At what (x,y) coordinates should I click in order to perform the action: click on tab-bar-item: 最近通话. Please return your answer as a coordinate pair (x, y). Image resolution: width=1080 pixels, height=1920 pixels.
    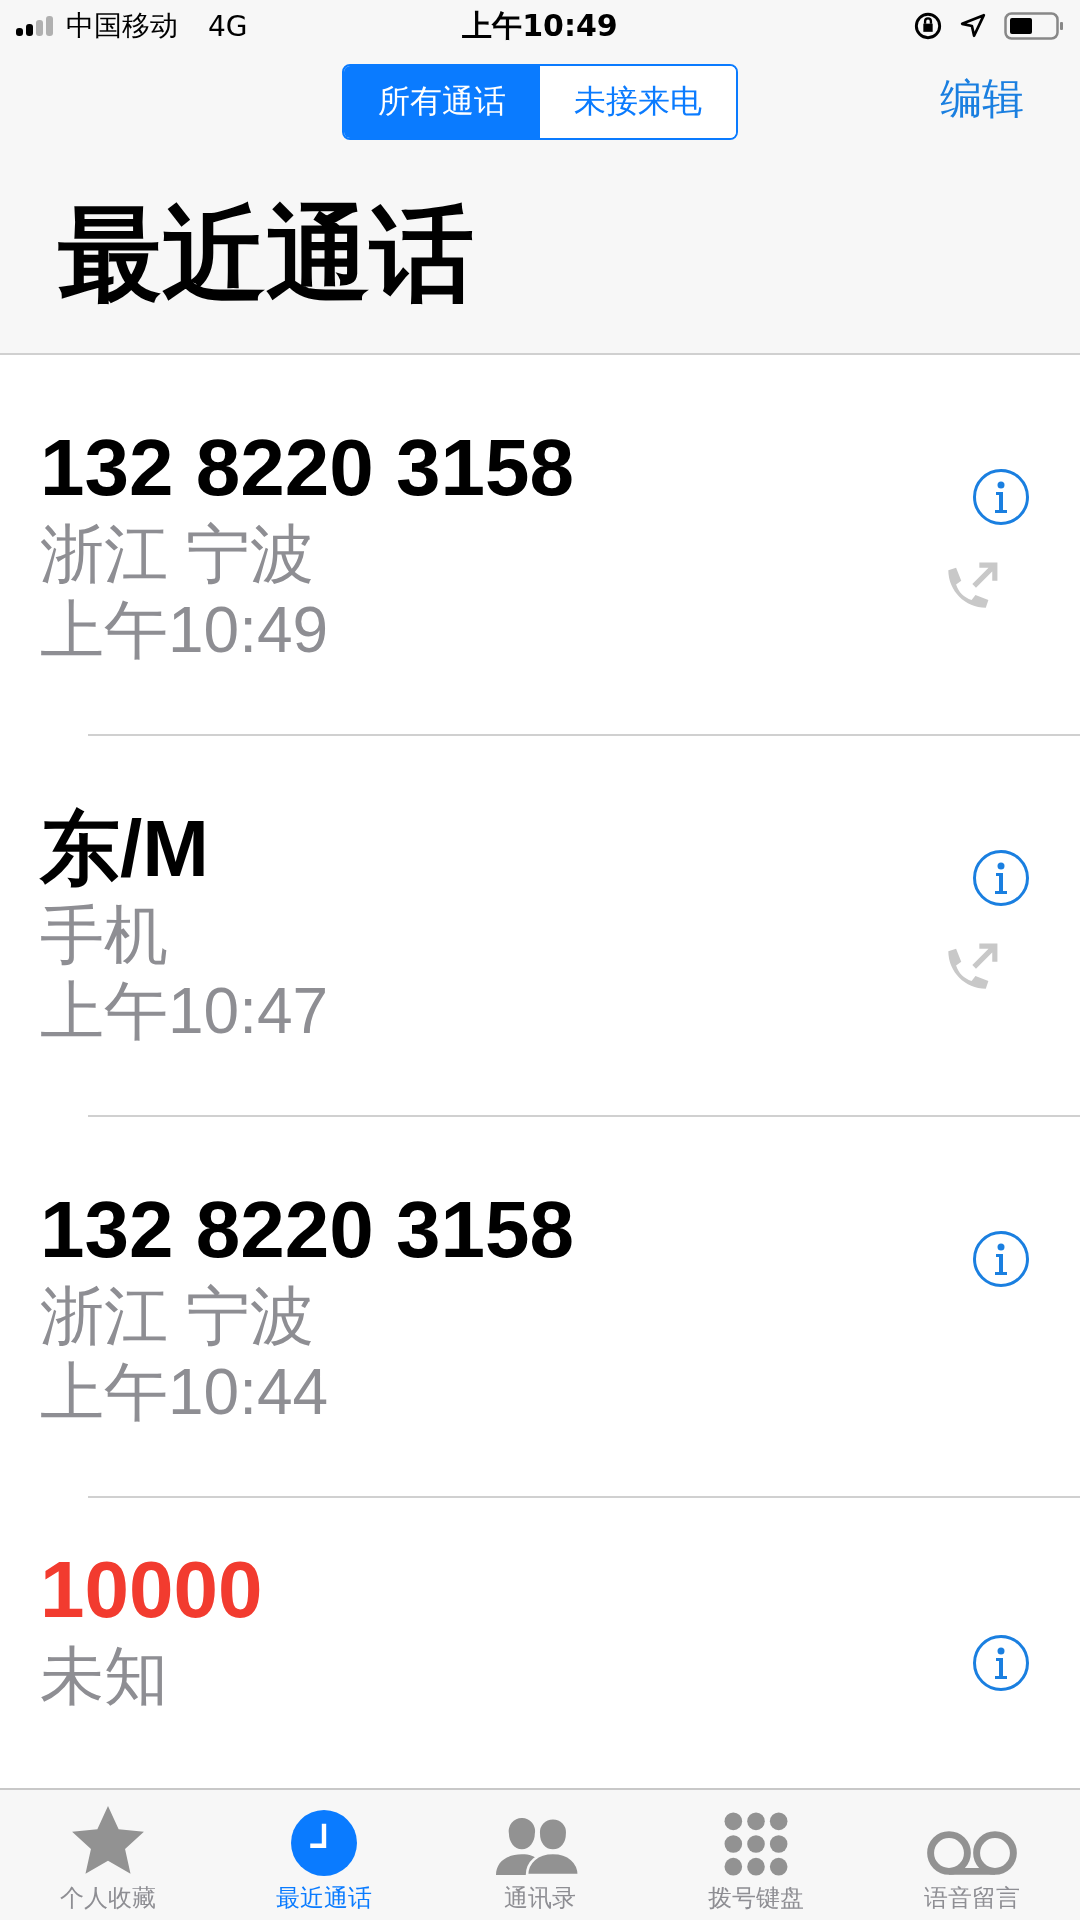
    Looking at the image, I should click on (324, 1855).